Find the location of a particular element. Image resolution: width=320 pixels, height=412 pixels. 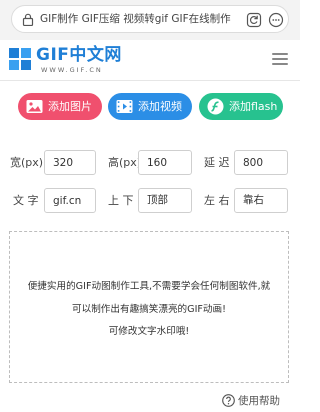

logo-subtitle: WWW.GIF.CN is located at coordinates (72, 70).